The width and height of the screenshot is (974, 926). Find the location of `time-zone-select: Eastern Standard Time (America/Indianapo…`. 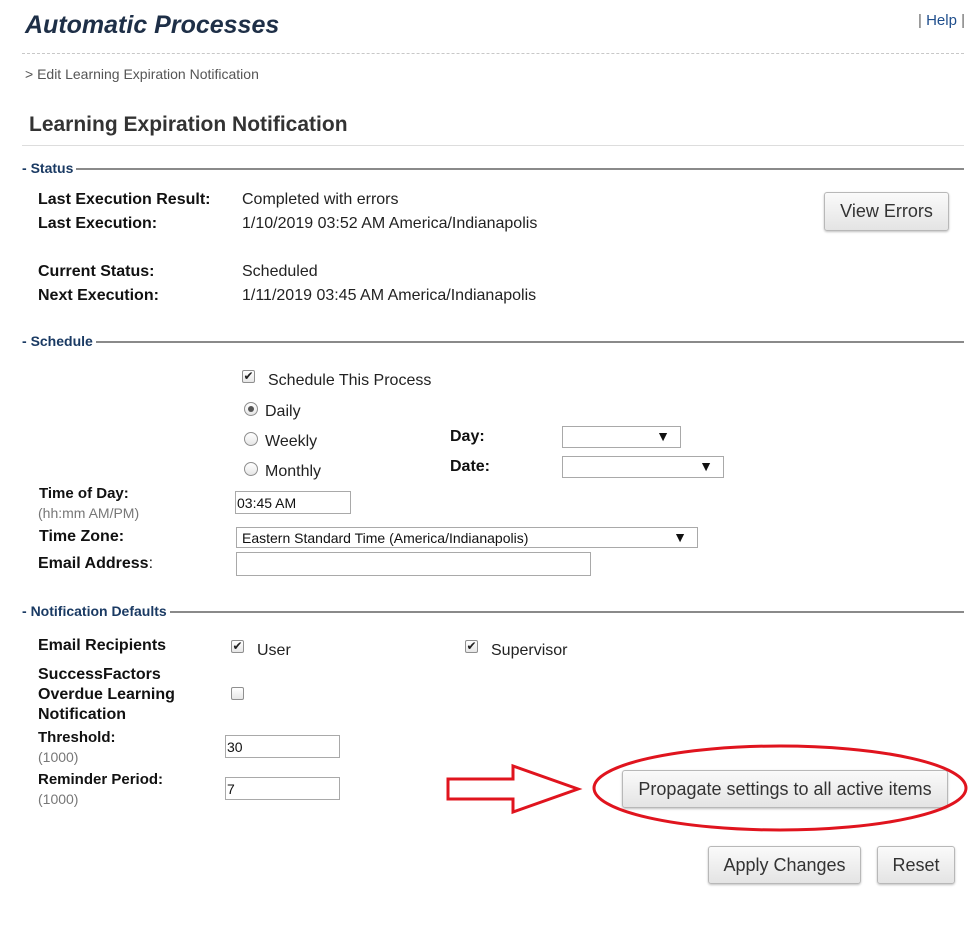

time-zone-select: Eastern Standard Time (America/Indianapo… is located at coordinates (467, 537).